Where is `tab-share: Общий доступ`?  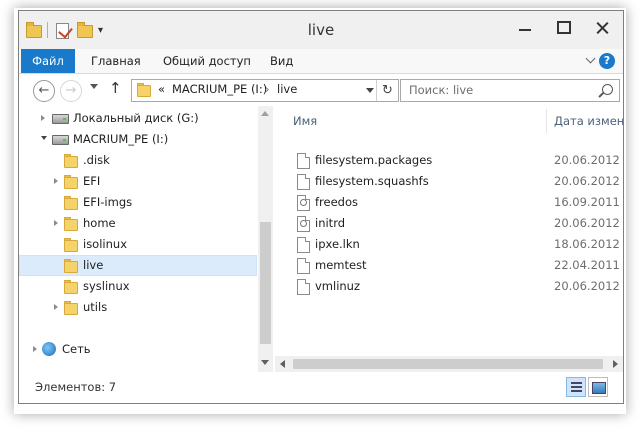
tab-share: Общий доступ is located at coordinates (207, 61).